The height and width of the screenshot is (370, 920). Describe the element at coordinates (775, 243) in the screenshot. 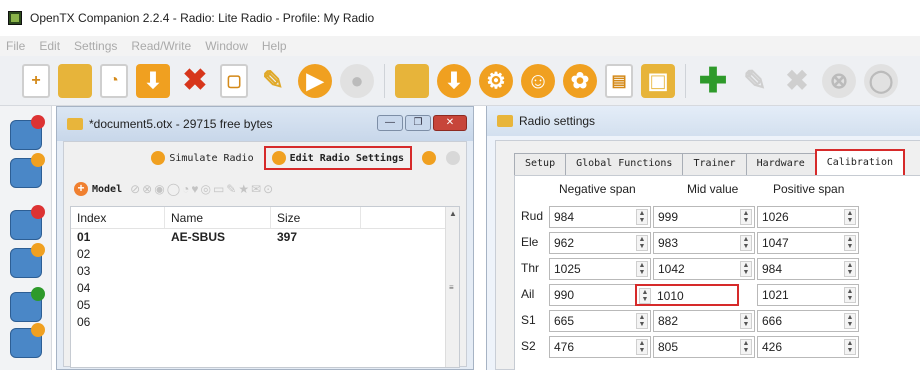

I see `spin-value: 1047` at that location.